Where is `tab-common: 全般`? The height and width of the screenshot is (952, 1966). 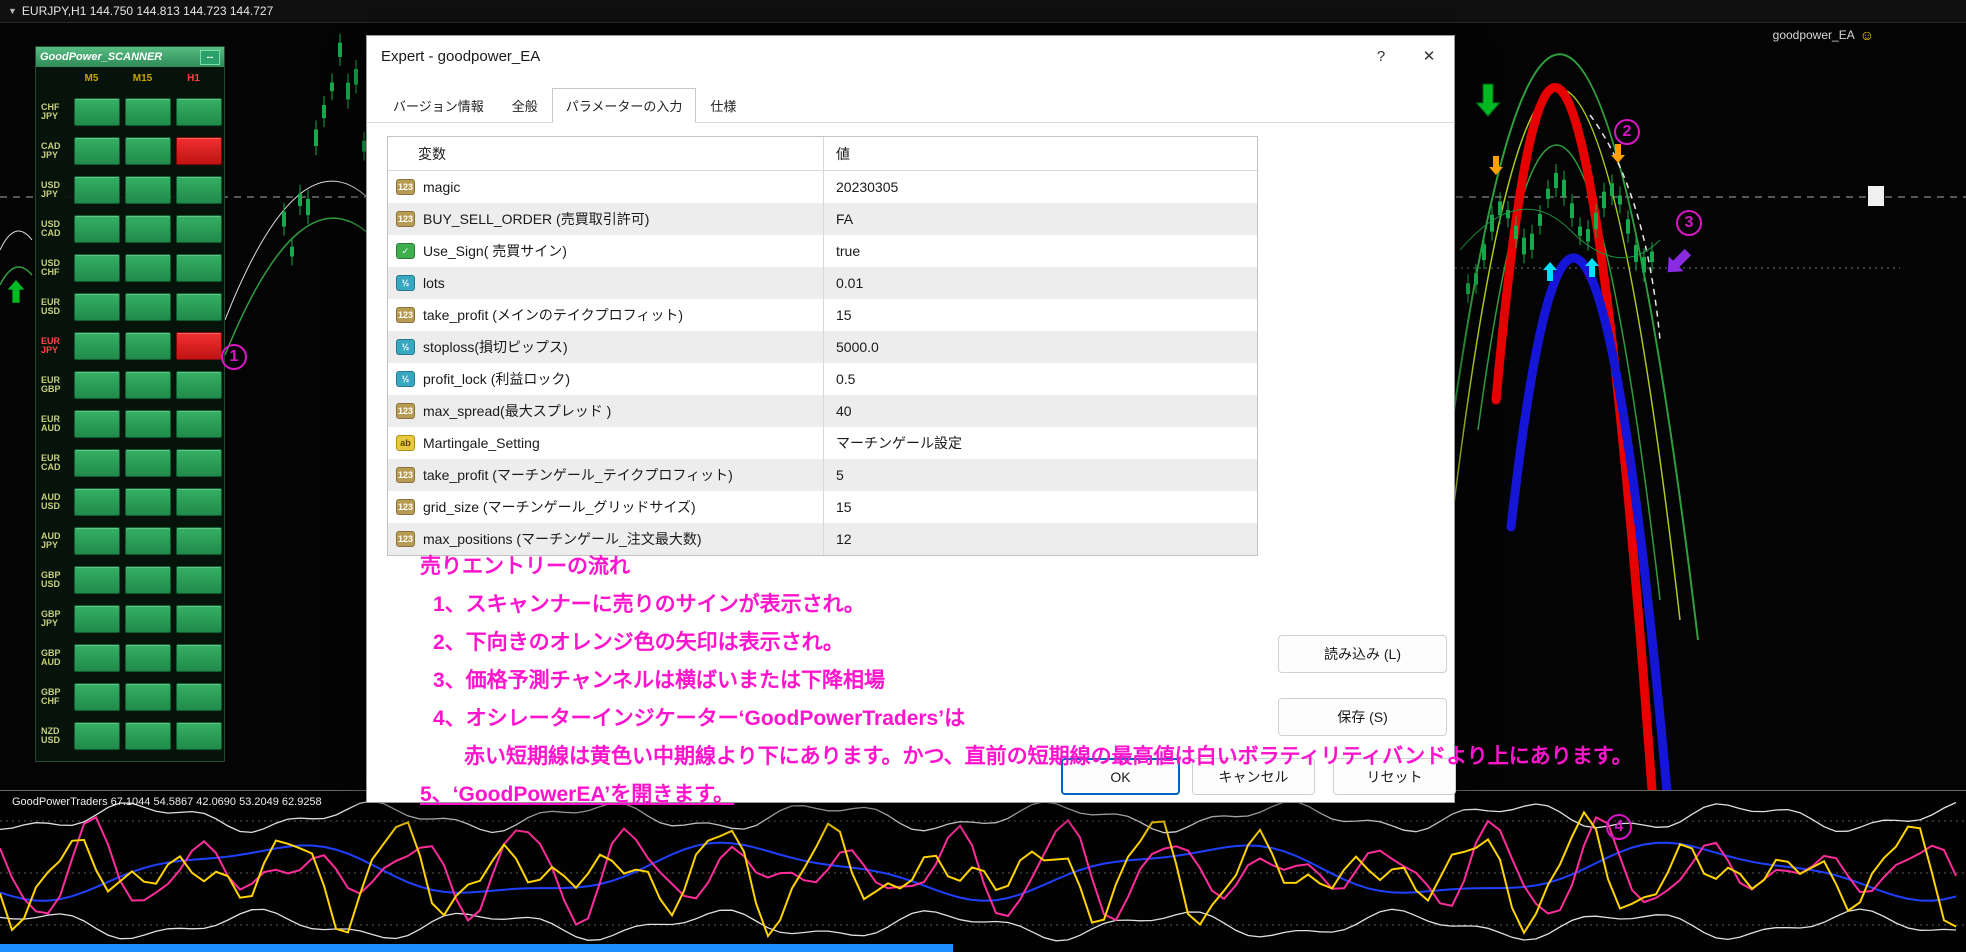
tab-common: 全般 is located at coordinates (525, 105).